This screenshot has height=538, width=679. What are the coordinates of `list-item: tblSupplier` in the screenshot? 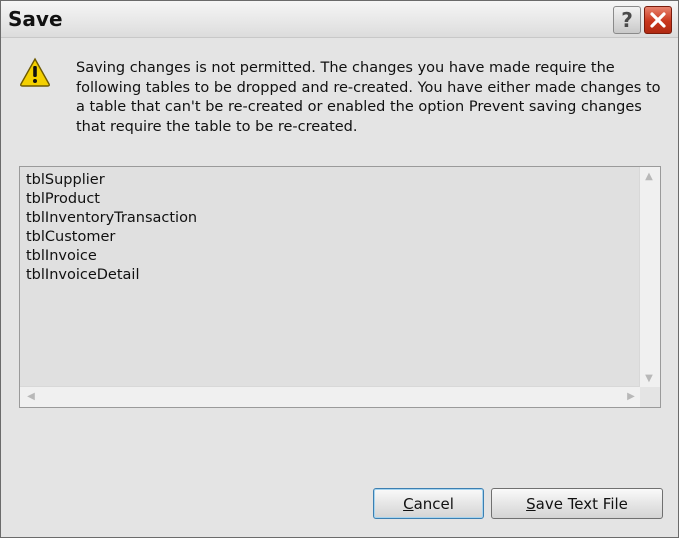 It's located at (111, 180).